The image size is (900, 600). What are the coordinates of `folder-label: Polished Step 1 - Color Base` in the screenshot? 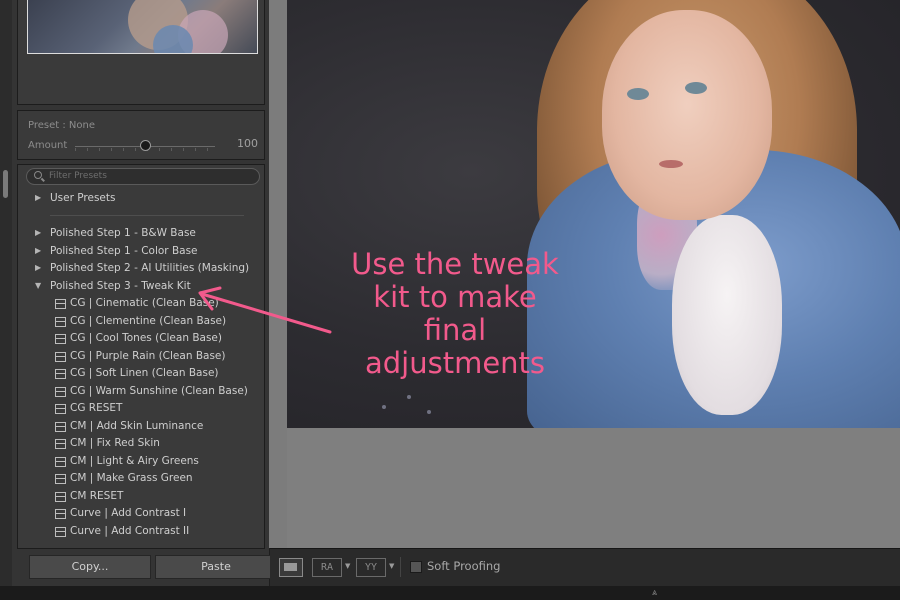 It's located at (124, 251).